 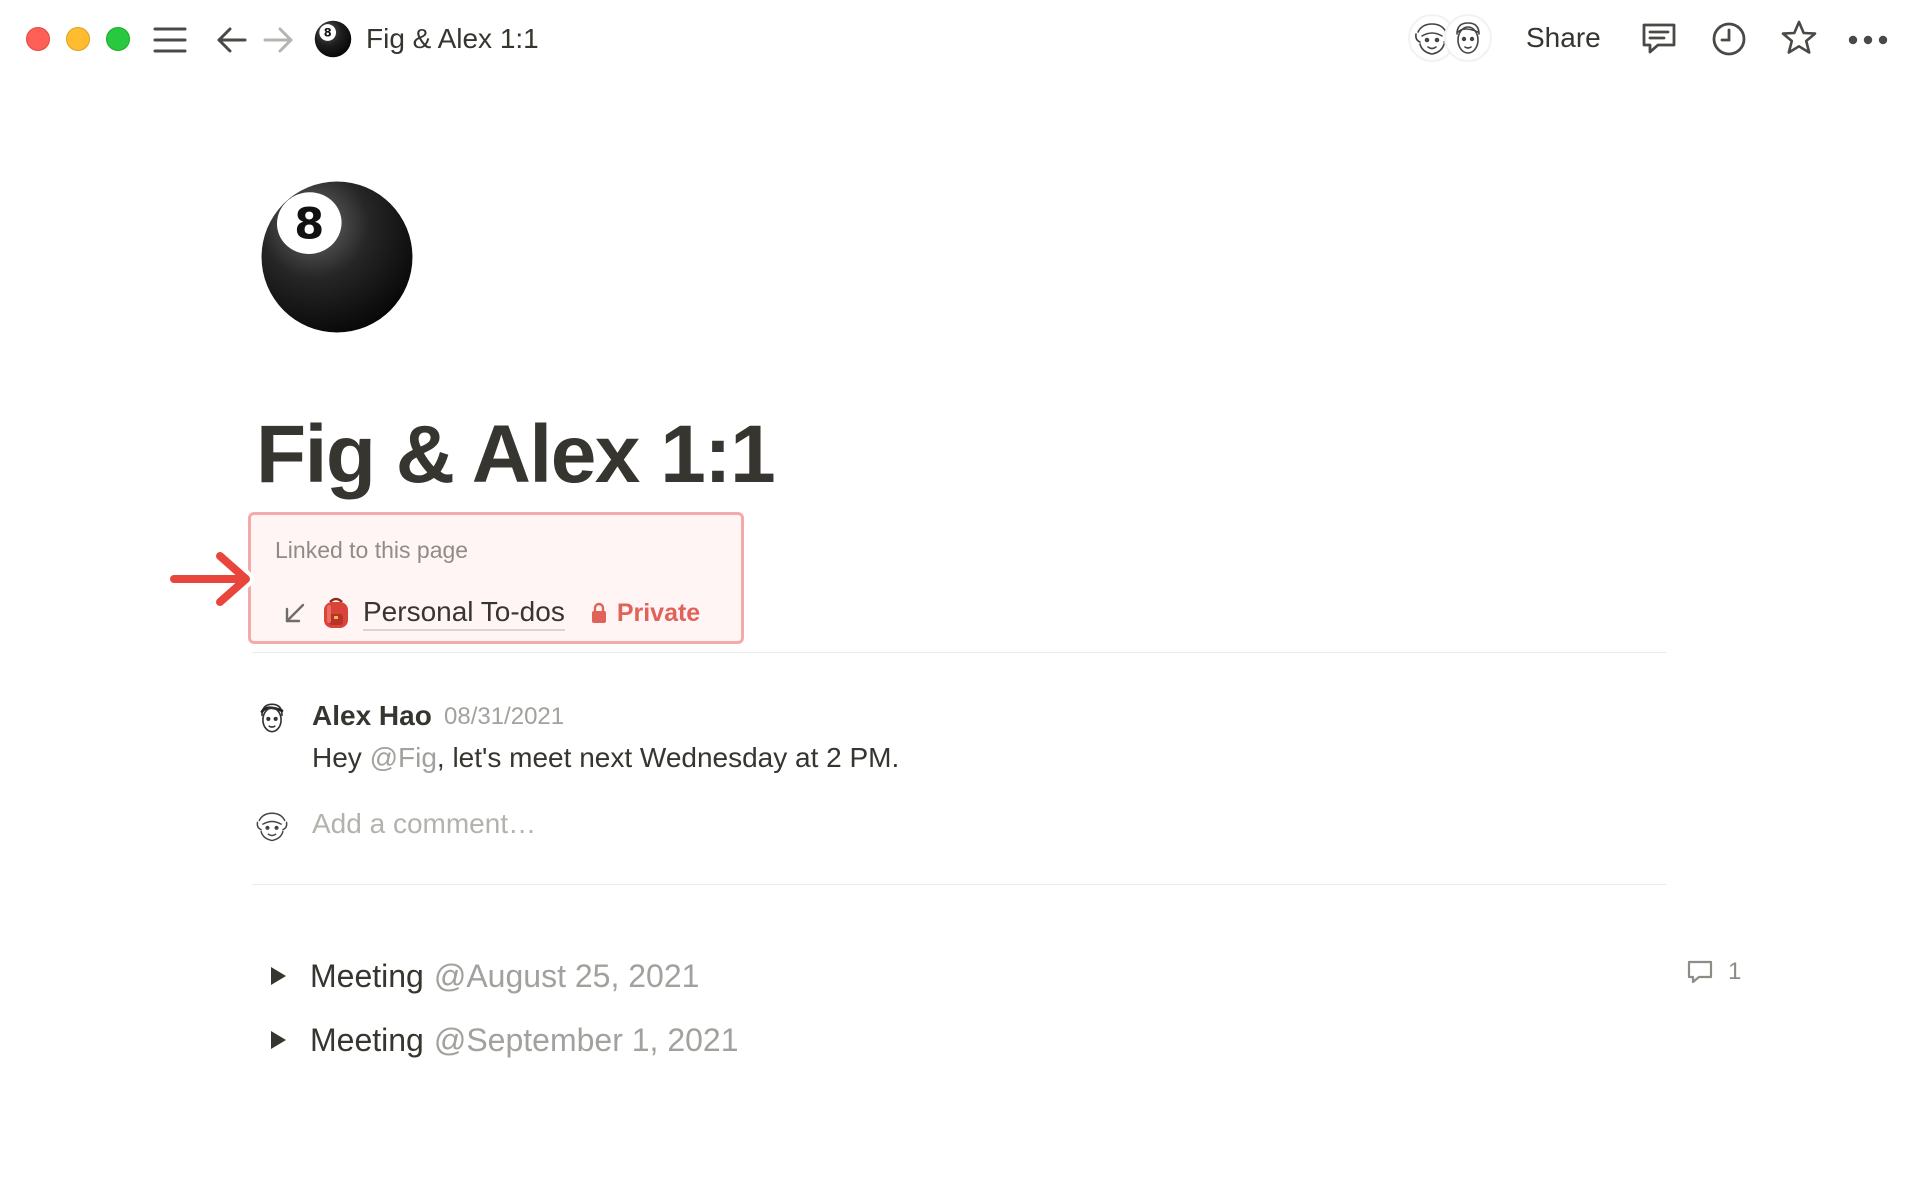 What do you see at coordinates (372, 550) in the screenshot?
I see `backlinks-label: Linked to this page` at bounding box center [372, 550].